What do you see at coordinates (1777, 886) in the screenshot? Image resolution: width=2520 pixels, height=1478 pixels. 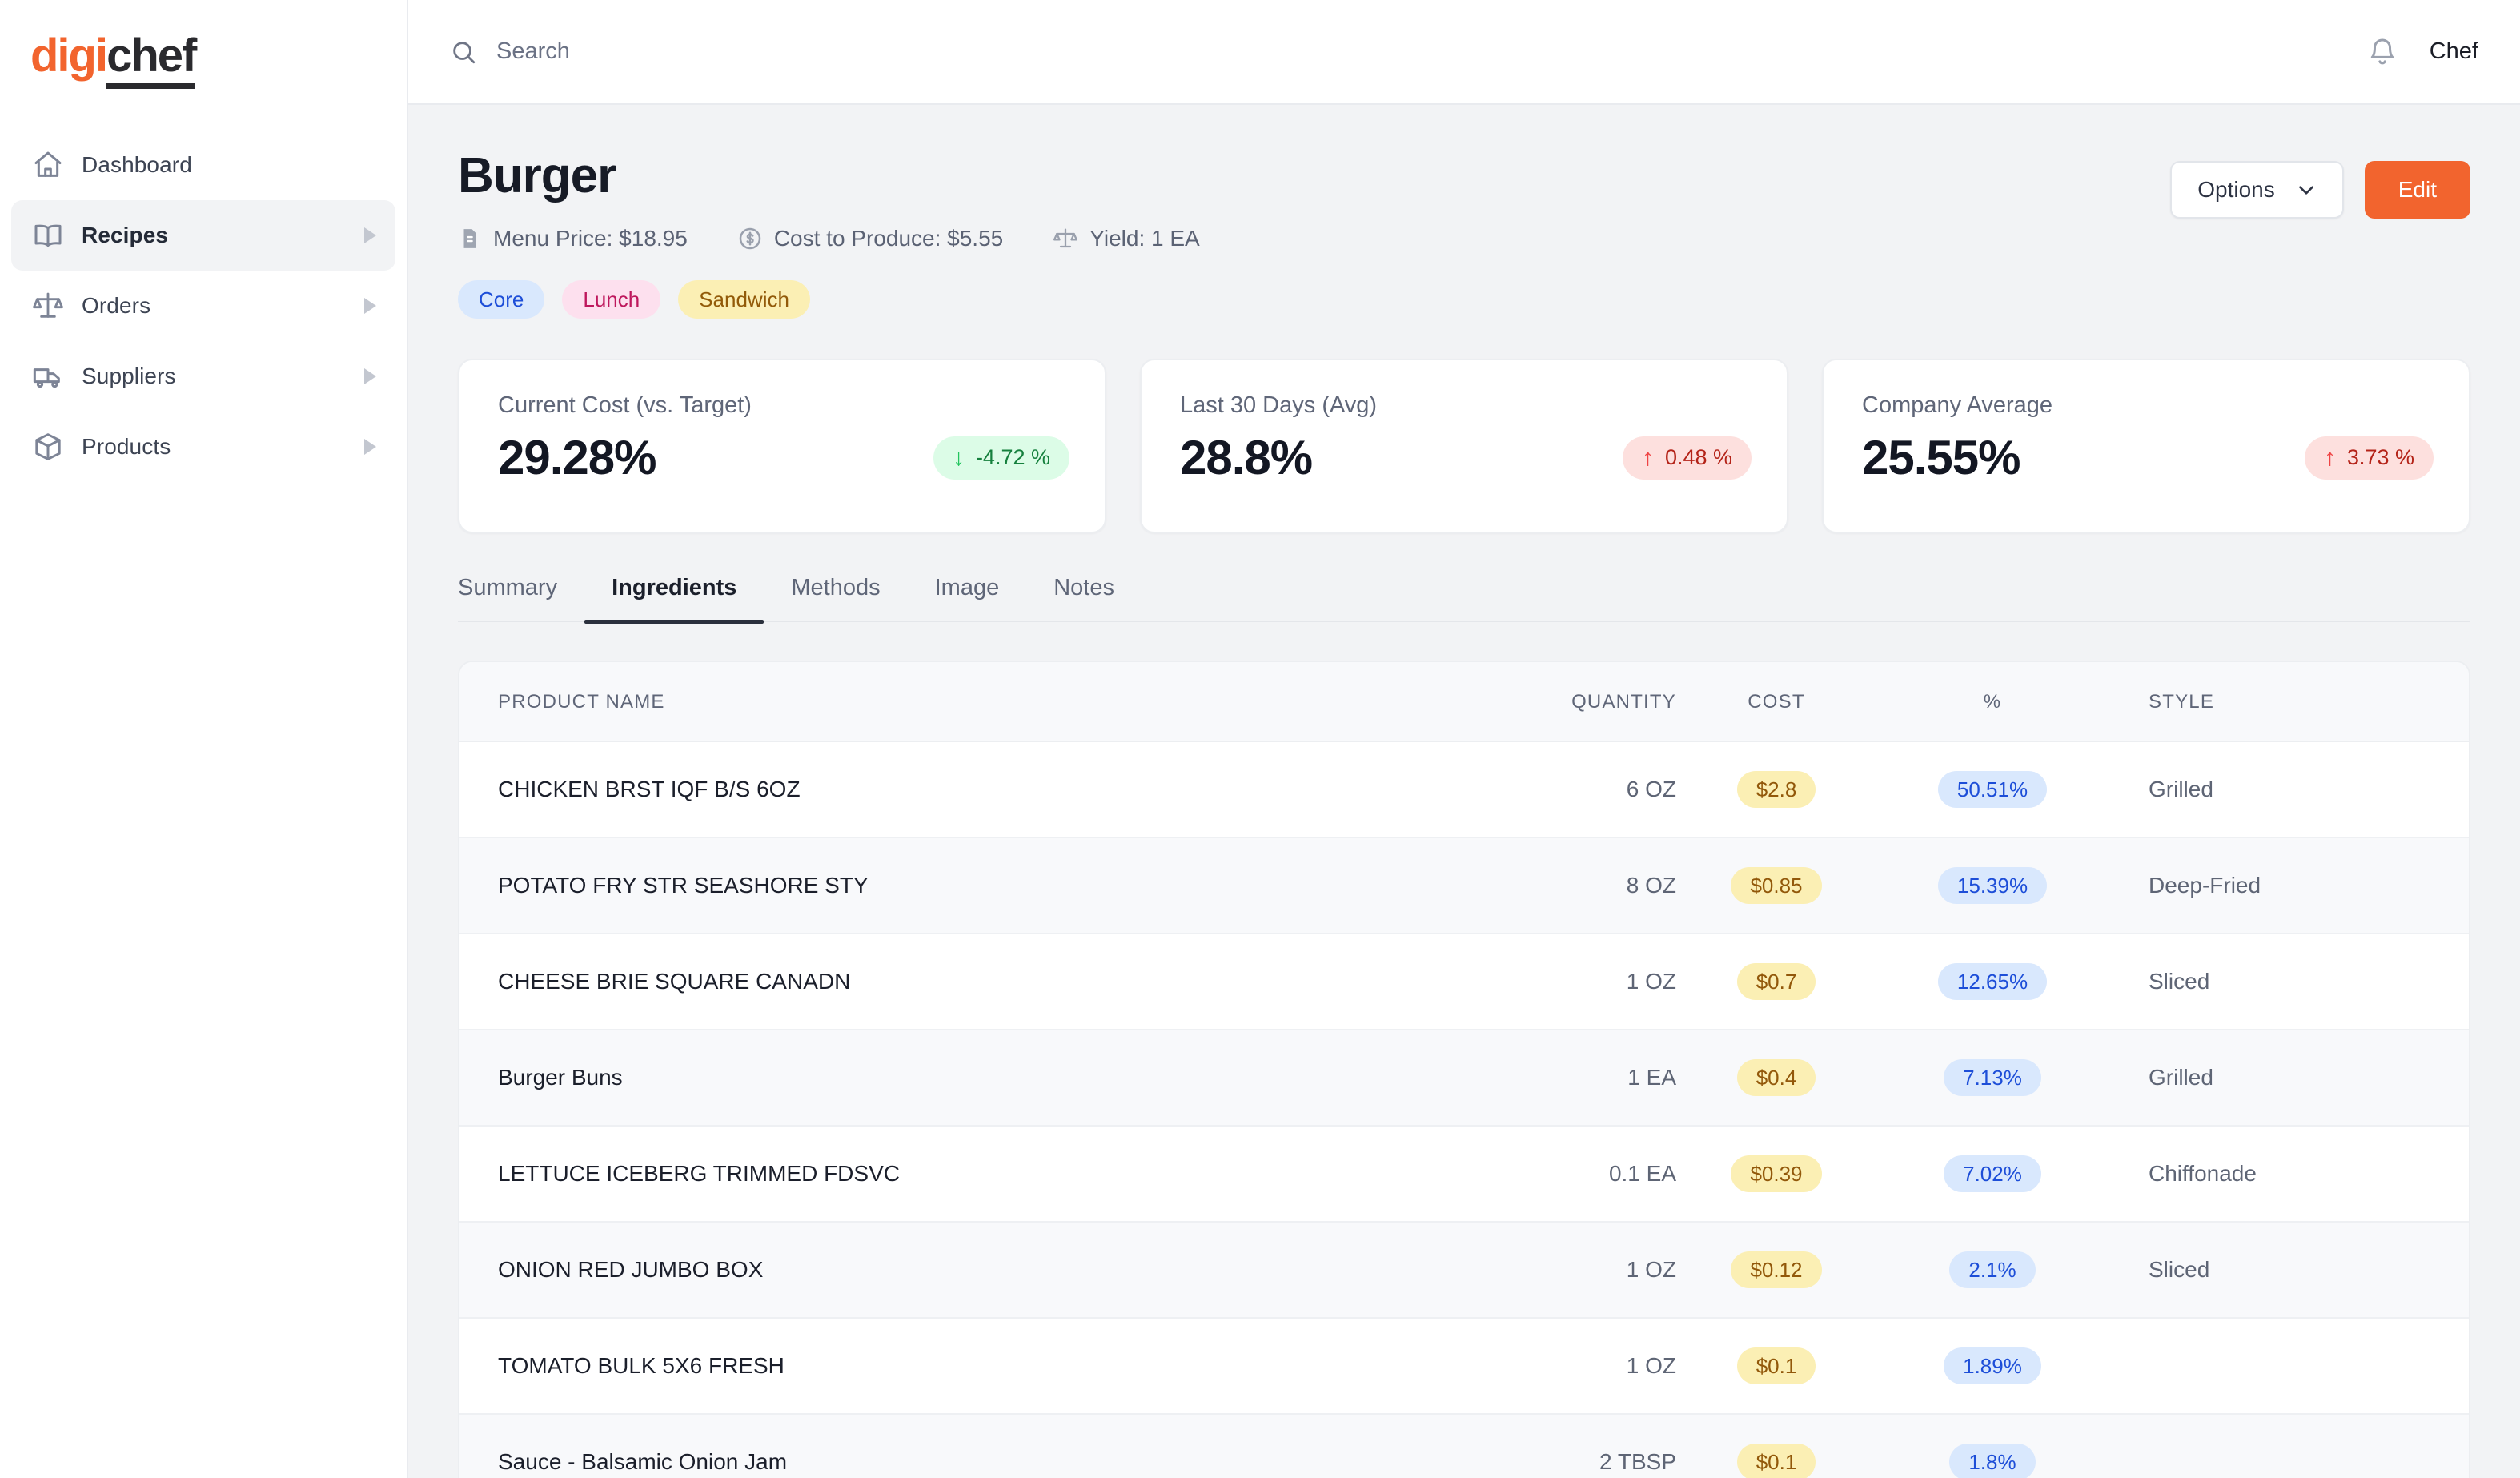 I see `cost-pill: $0.85` at bounding box center [1777, 886].